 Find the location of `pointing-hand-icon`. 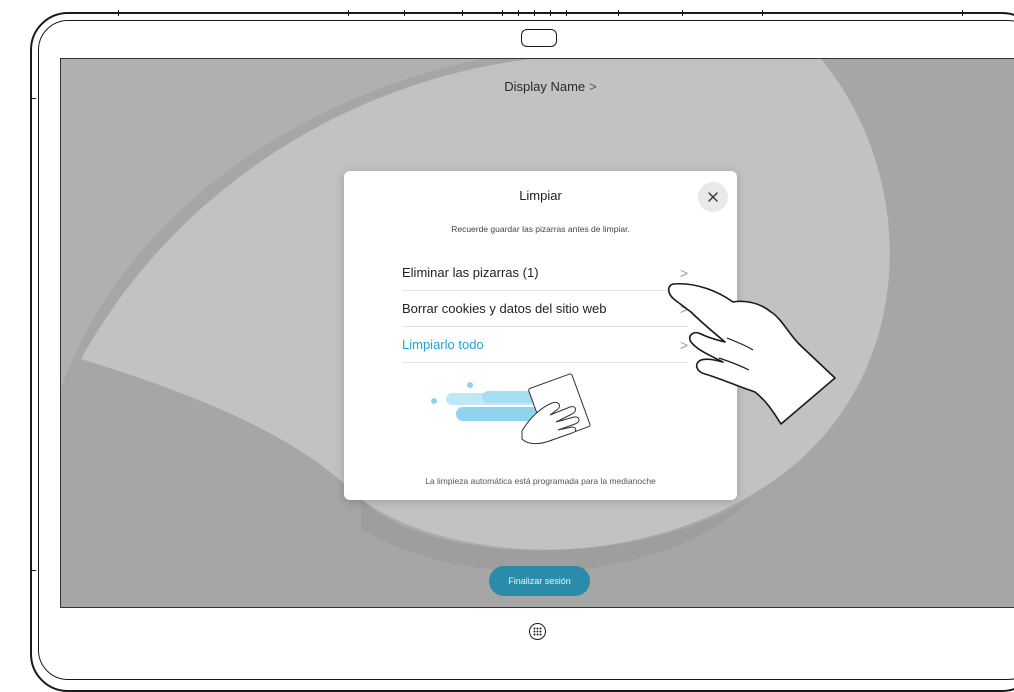

pointing-hand-icon is located at coordinates (751, 353).